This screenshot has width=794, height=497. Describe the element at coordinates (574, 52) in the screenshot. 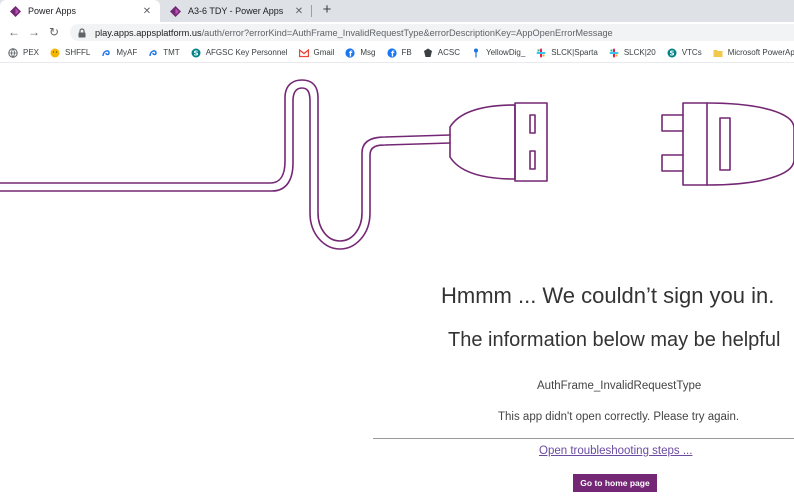

I see `bookmark-label: SLCK|Sparta` at that location.